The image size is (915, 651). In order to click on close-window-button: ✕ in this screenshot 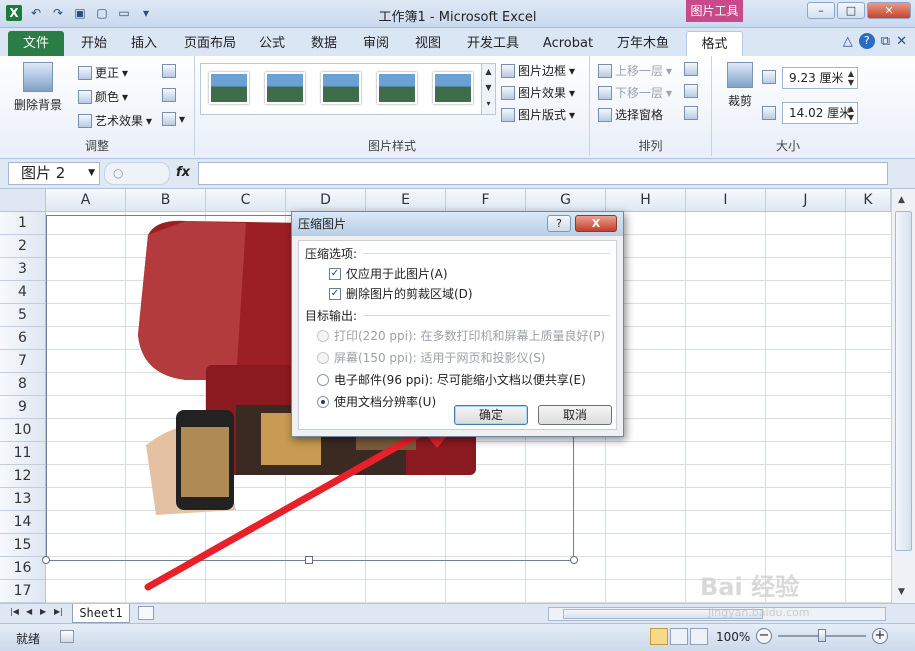, I will do `click(889, 10)`.